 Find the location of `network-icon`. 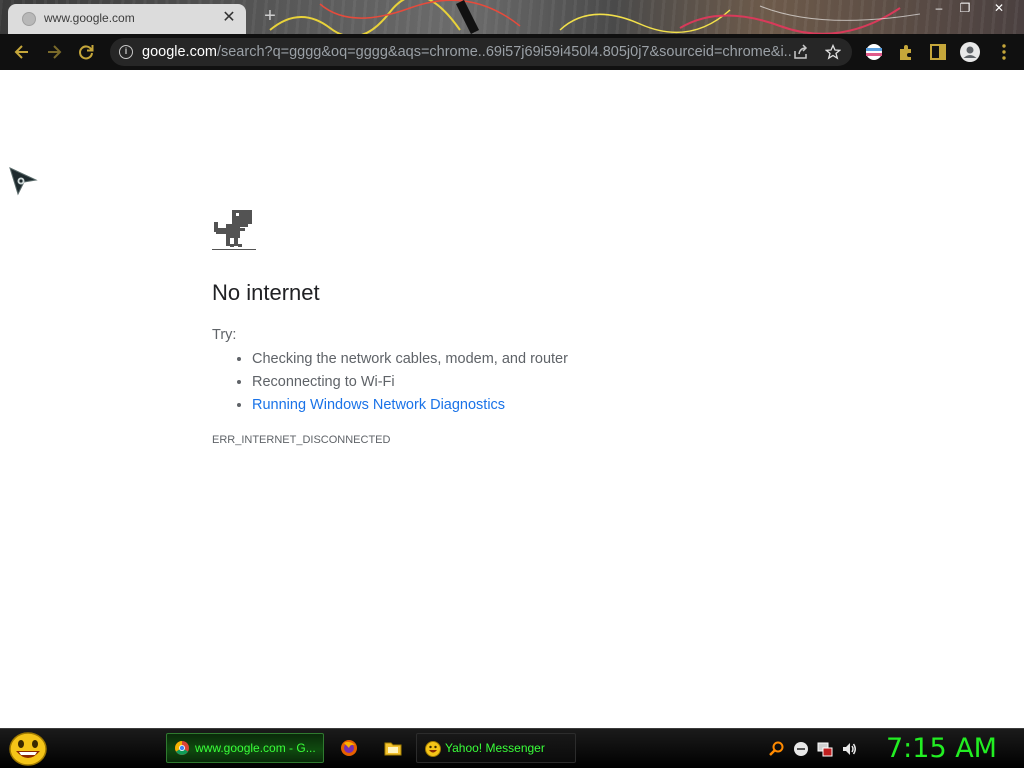

network-icon is located at coordinates (801, 749).